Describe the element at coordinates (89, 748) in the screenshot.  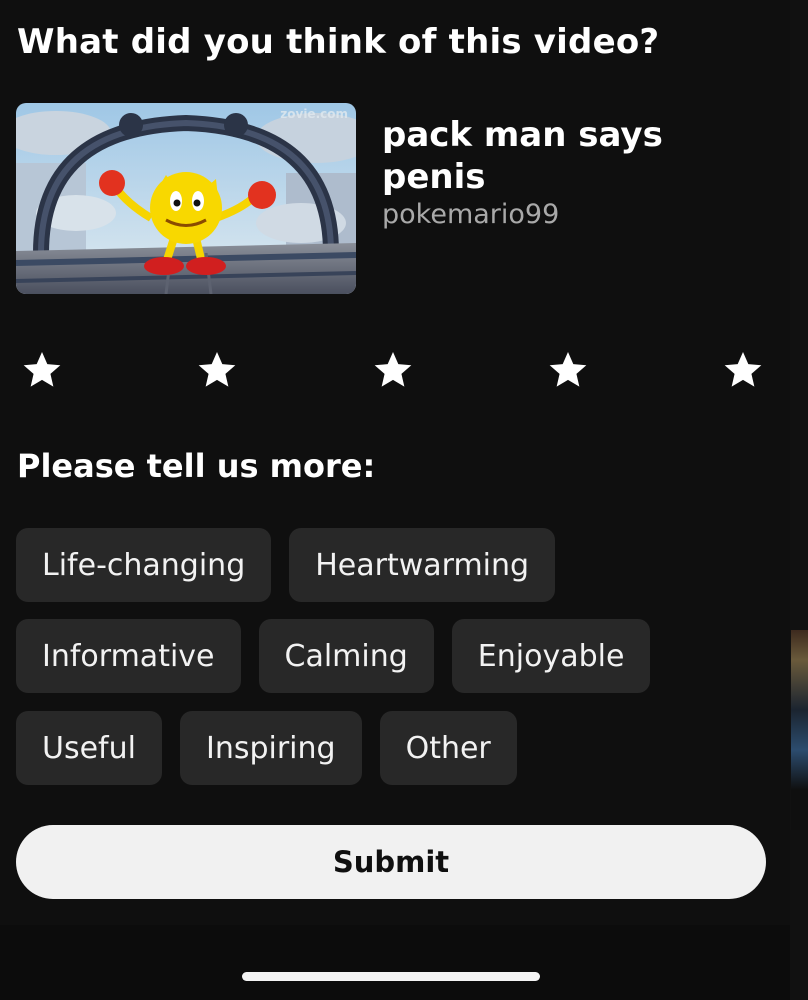
I see `chip-useful: Useful` at that location.